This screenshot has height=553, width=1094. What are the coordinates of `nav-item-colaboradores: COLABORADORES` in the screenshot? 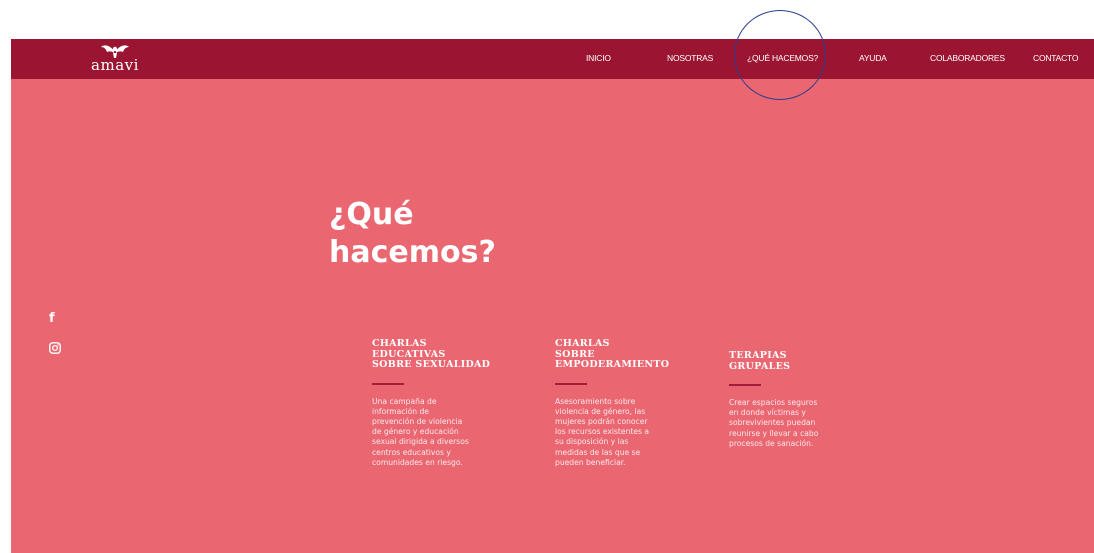 It's located at (967, 58).